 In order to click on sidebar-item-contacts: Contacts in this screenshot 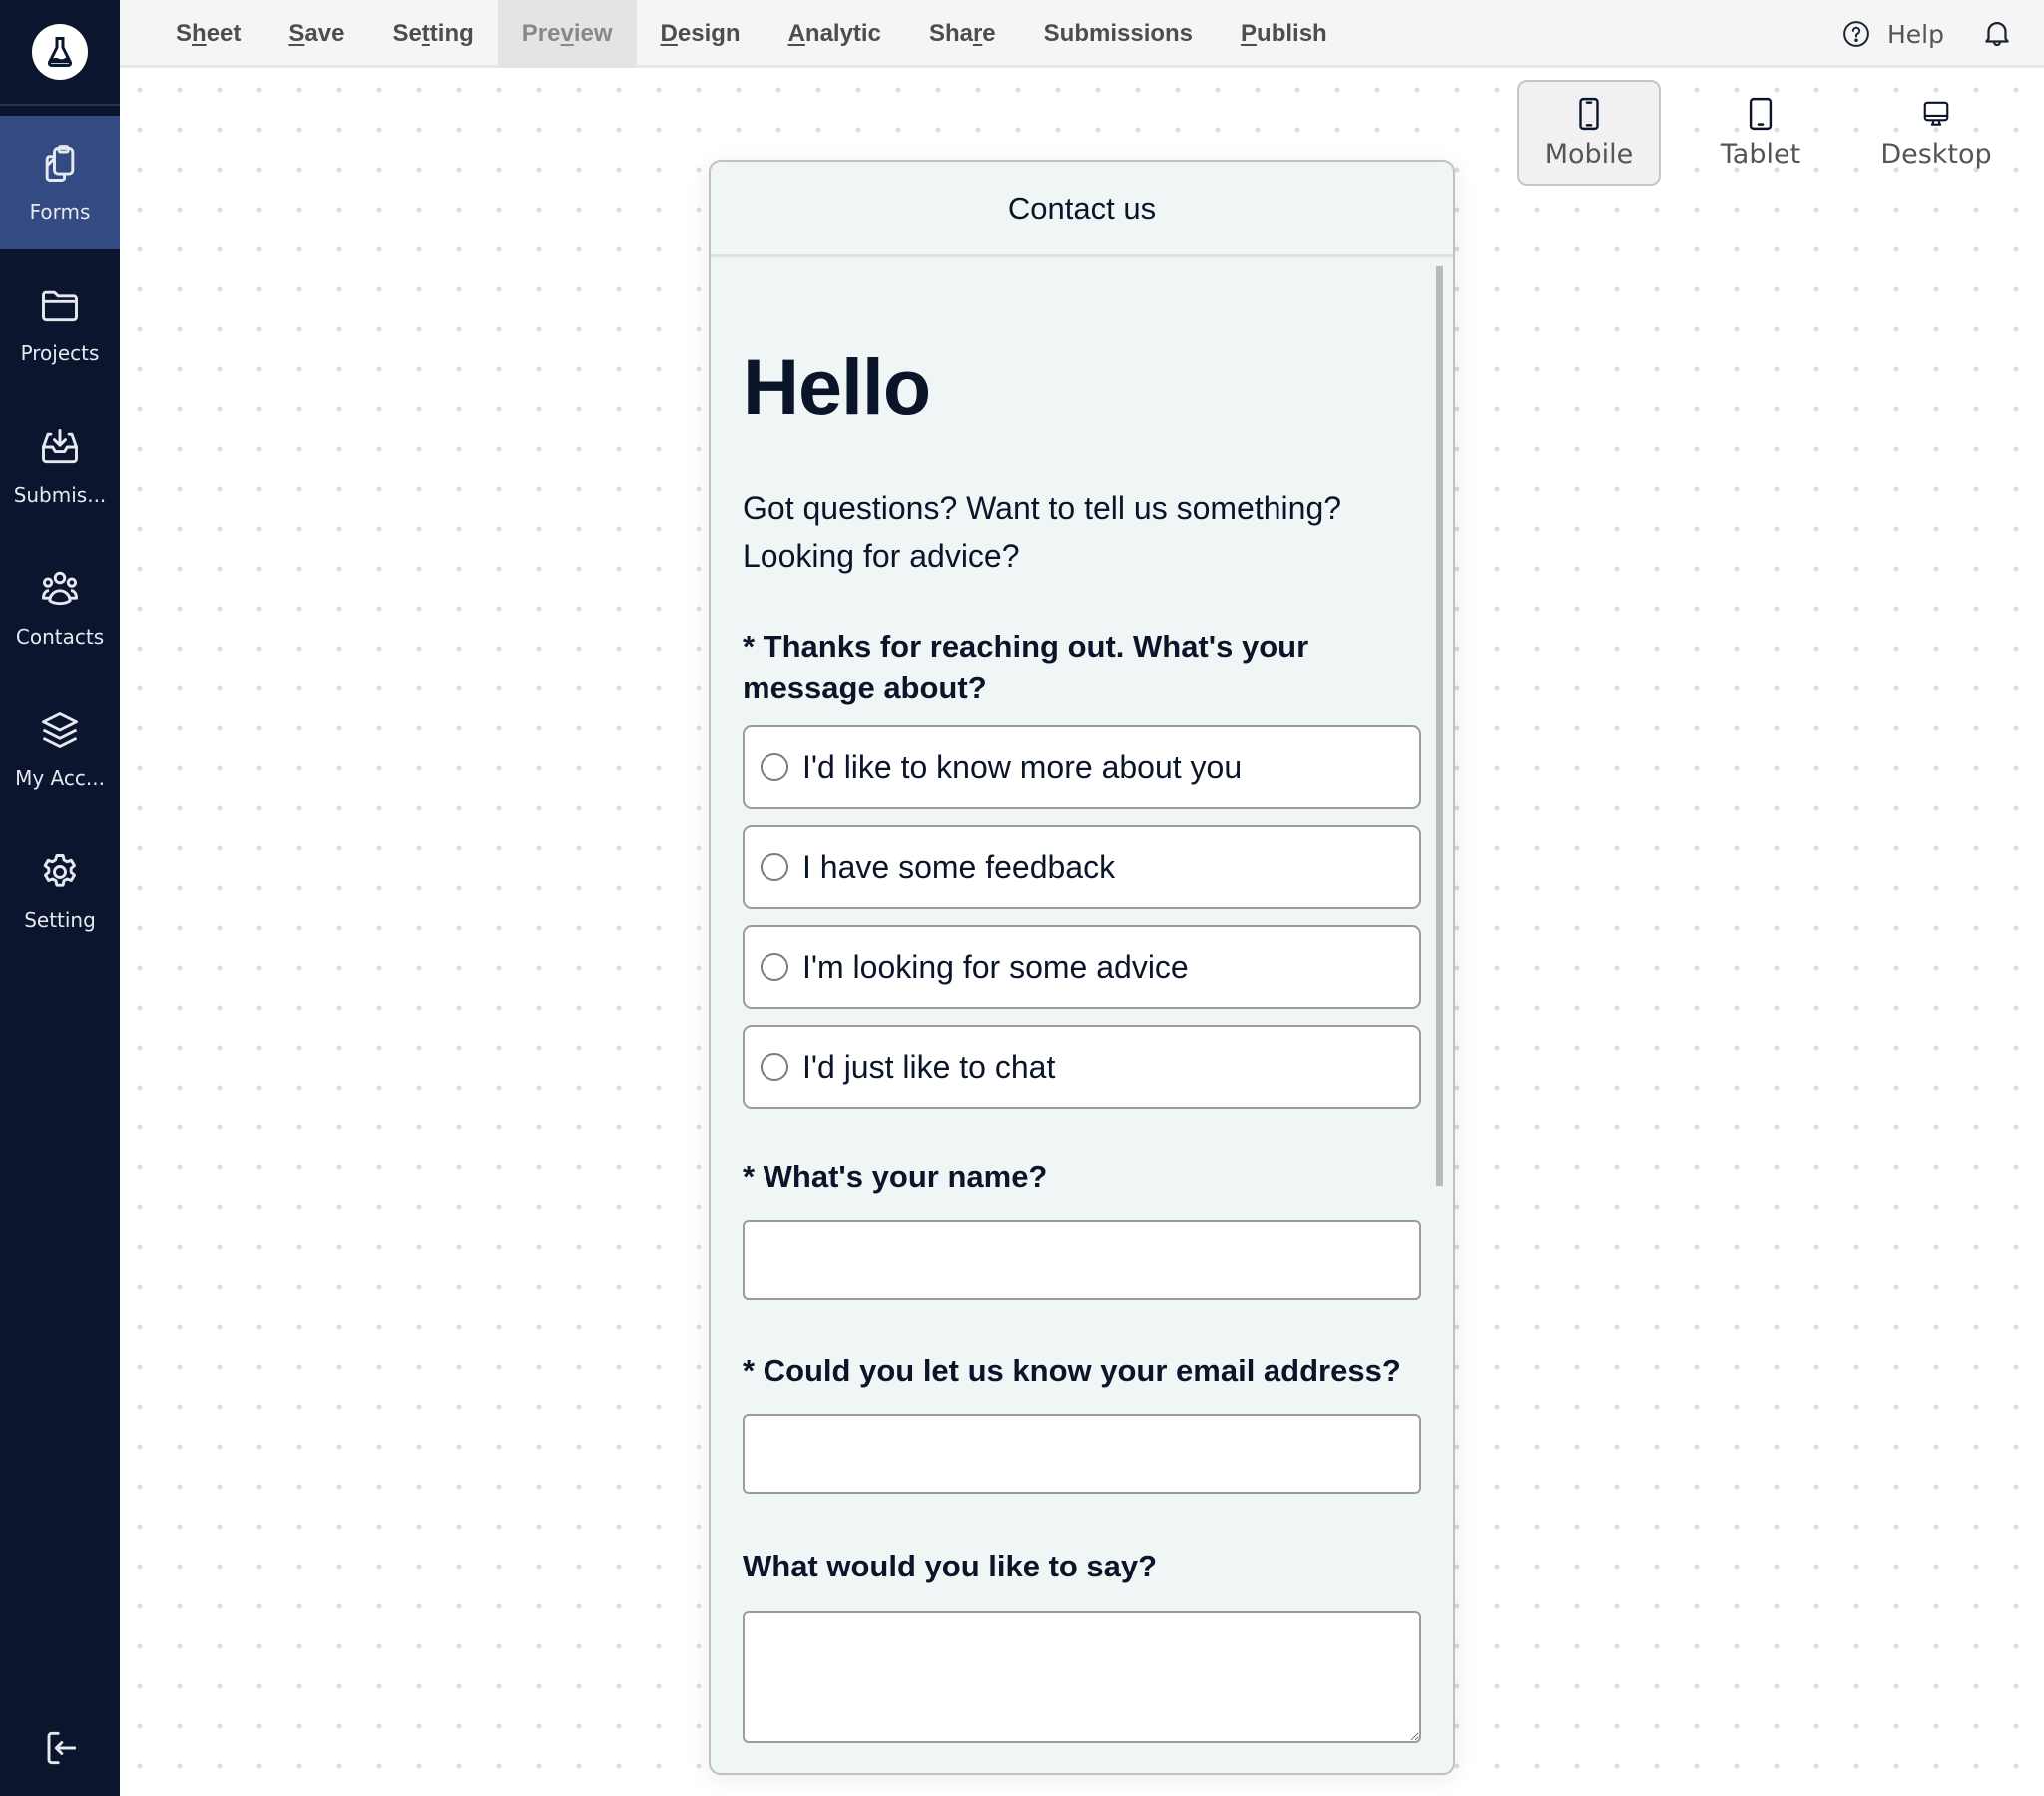, I will do `click(60, 607)`.